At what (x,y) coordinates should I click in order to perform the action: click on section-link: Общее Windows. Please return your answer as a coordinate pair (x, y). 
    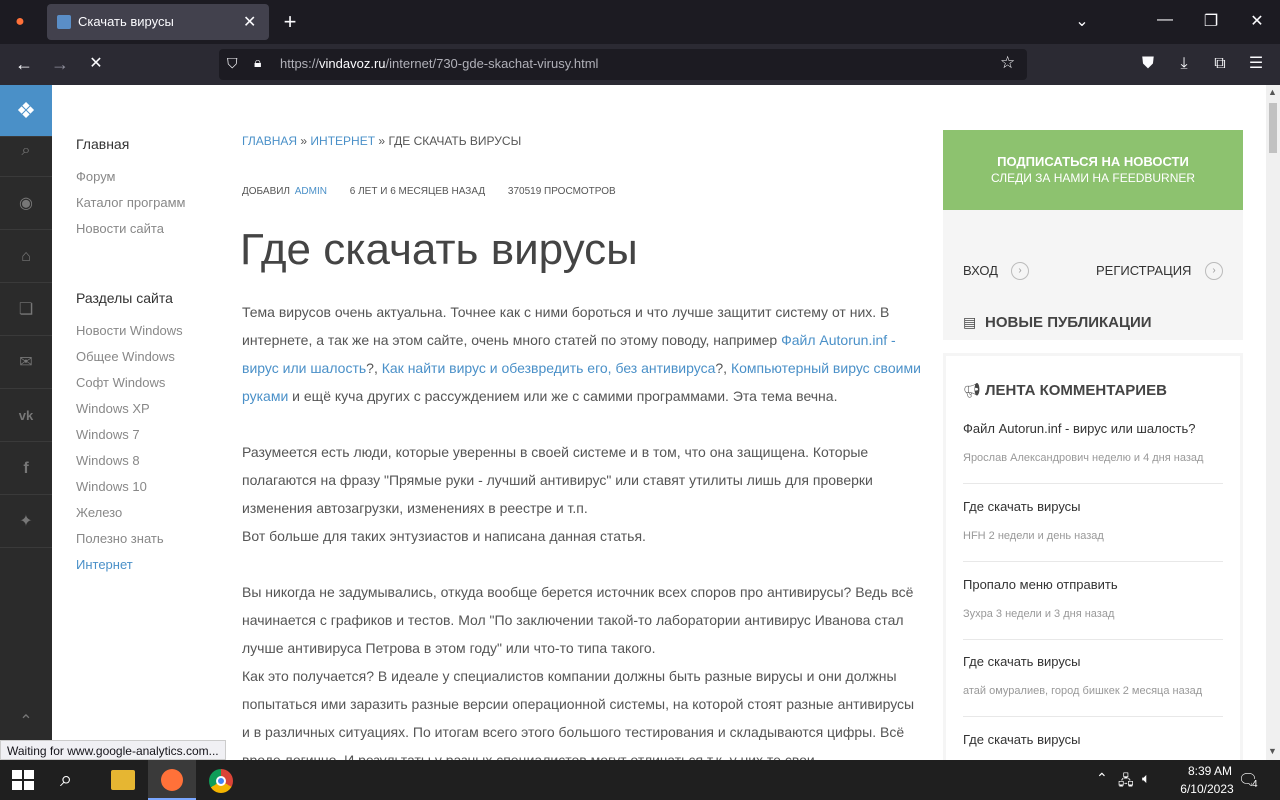
    Looking at the image, I should click on (125, 356).